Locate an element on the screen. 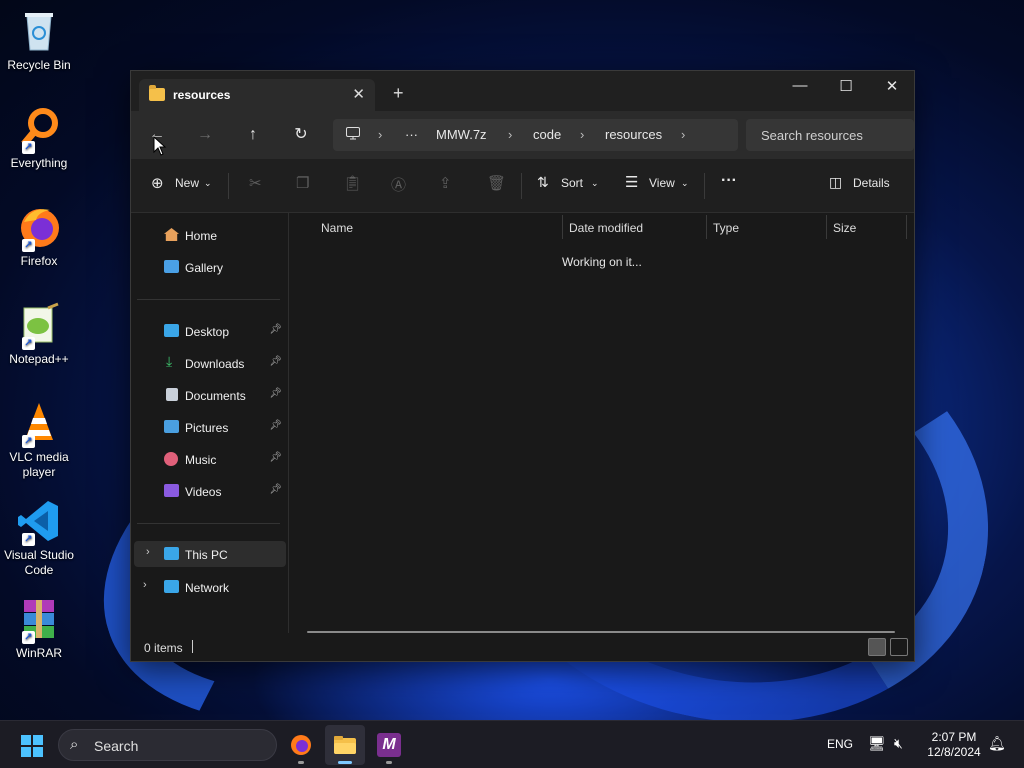 The image size is (1024, 768). up-button: ↑ is located at coordinates (253, 135).